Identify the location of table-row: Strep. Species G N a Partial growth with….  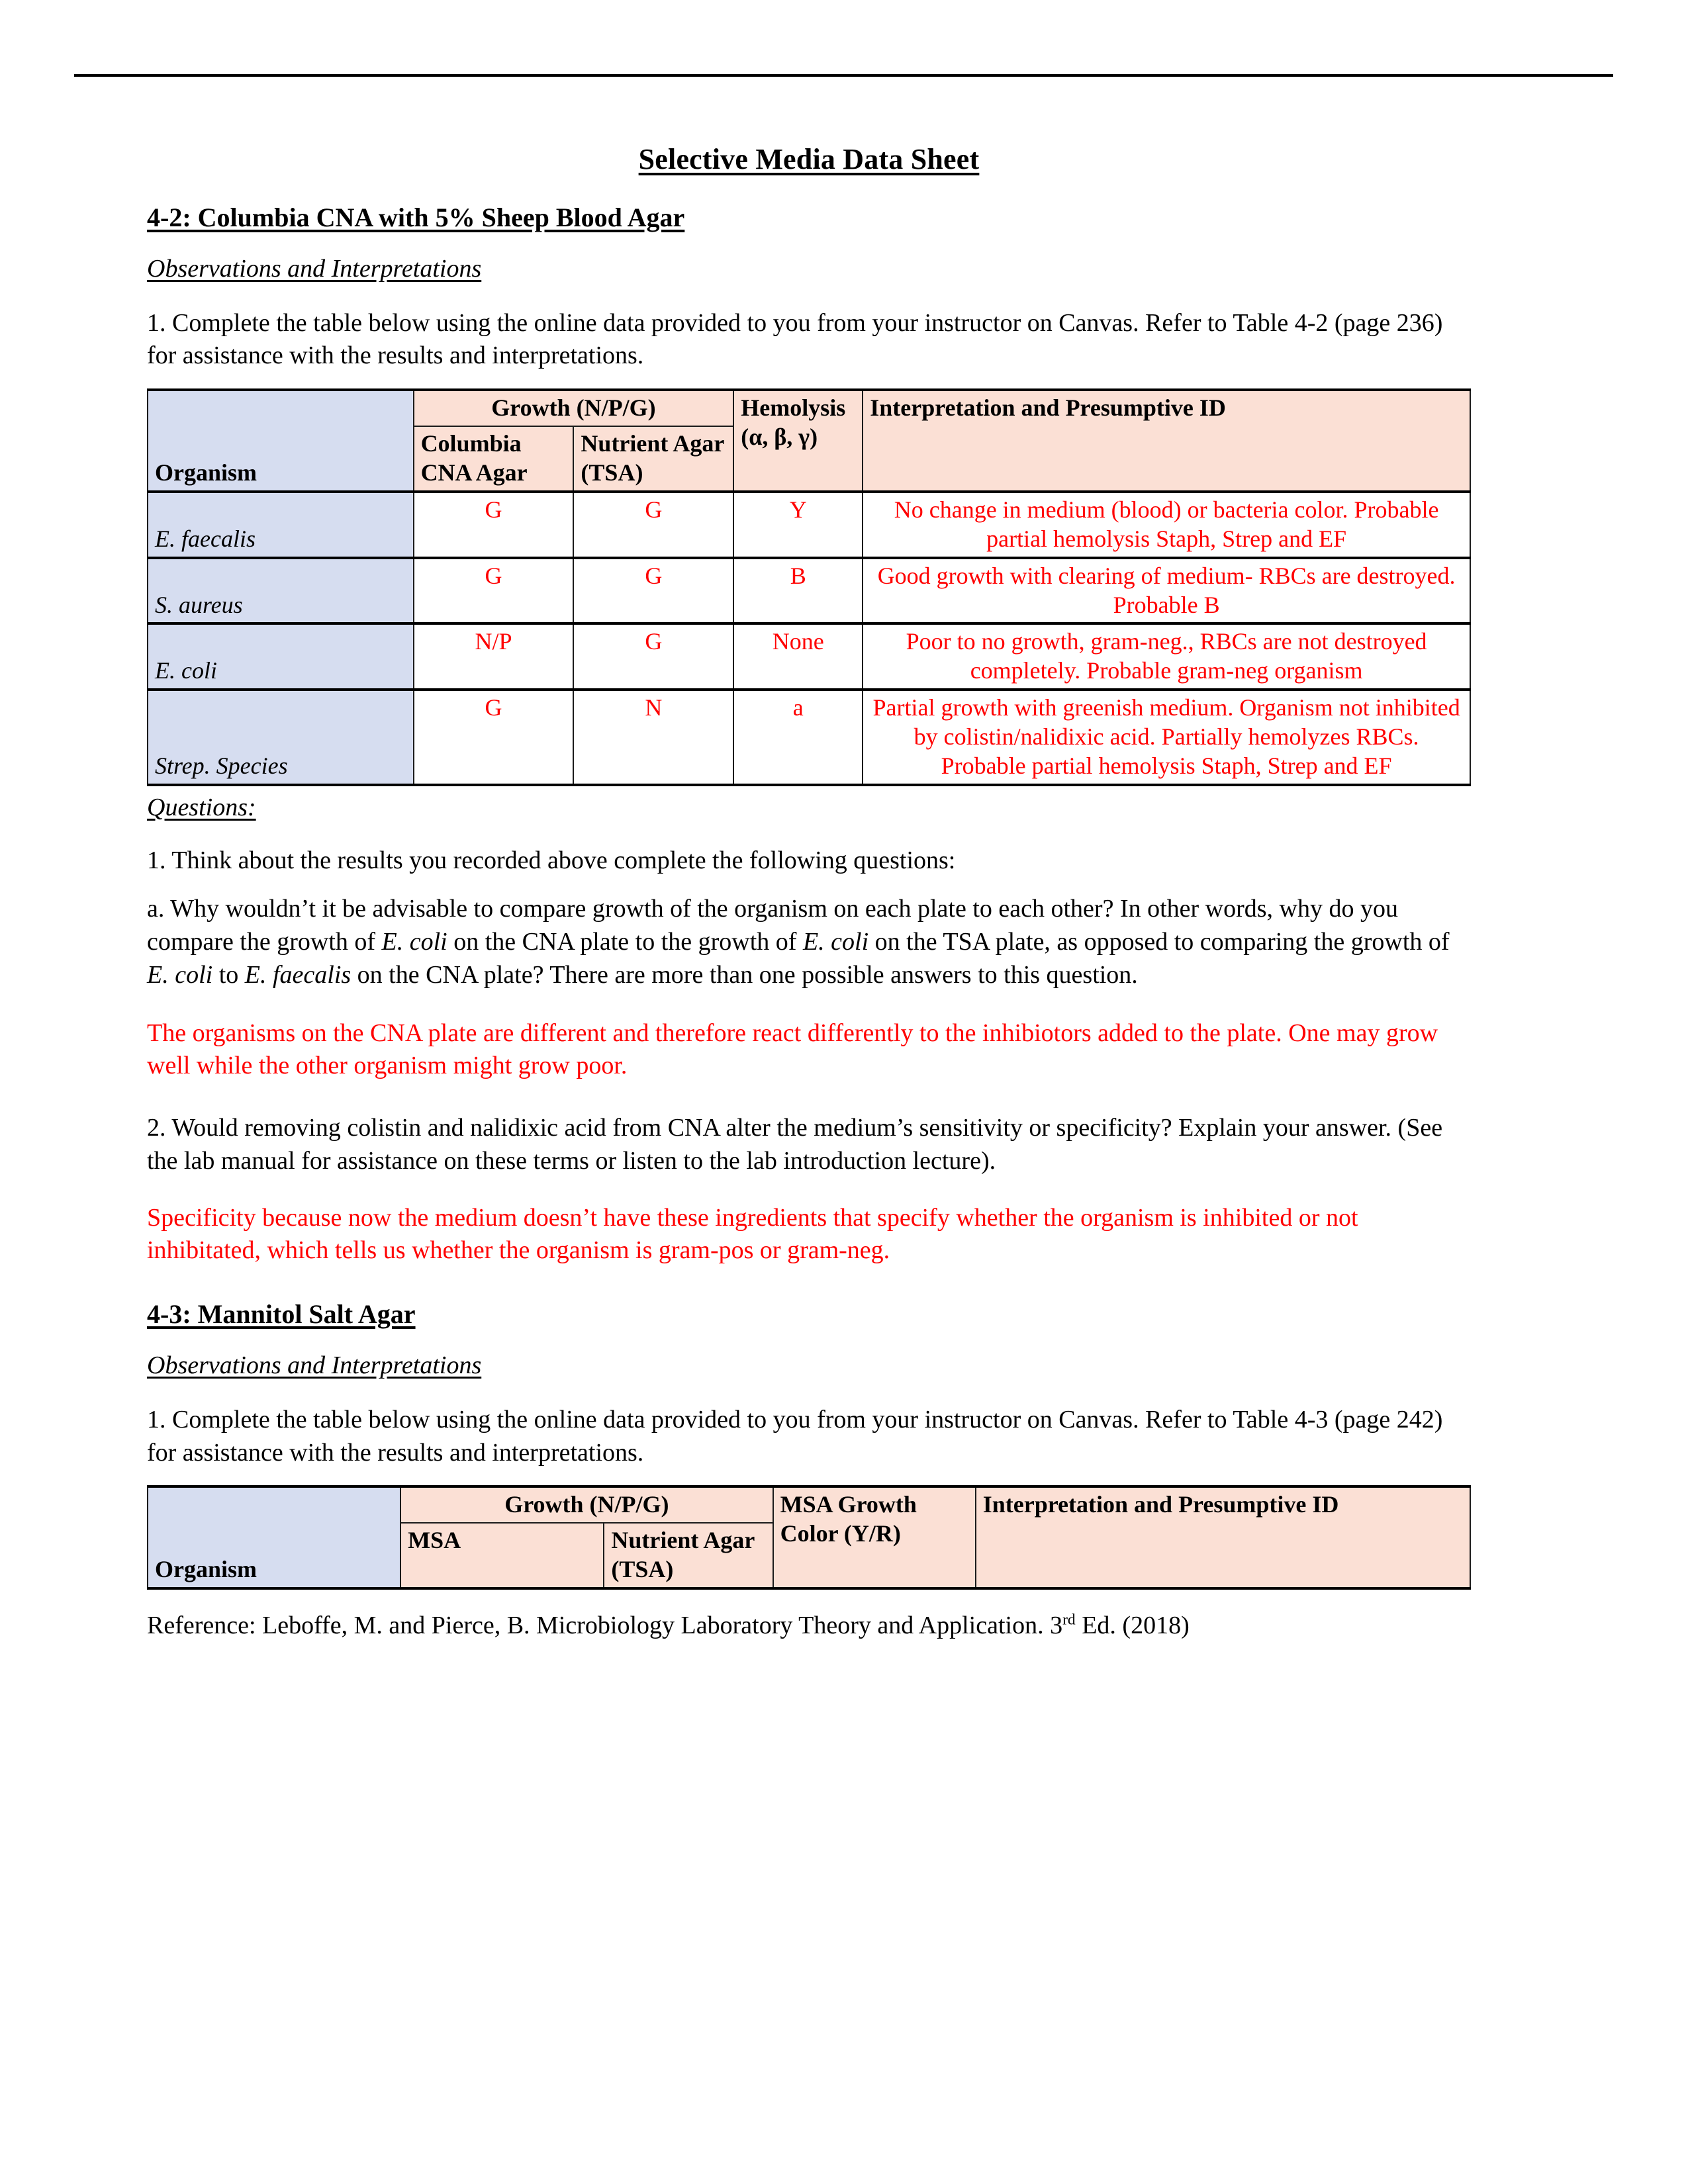
(809, 737).